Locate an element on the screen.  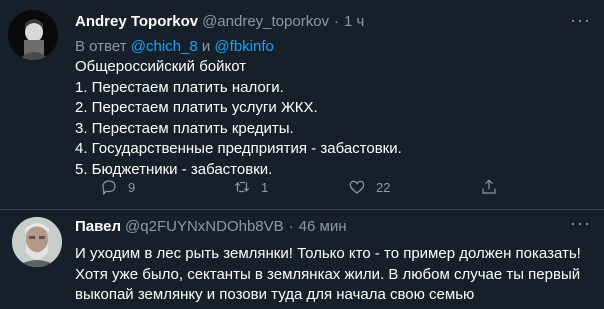
tweet-header: Павел @q2FUYNxNDOhb8VB · 46 мин is located at coordinates (210, 226).